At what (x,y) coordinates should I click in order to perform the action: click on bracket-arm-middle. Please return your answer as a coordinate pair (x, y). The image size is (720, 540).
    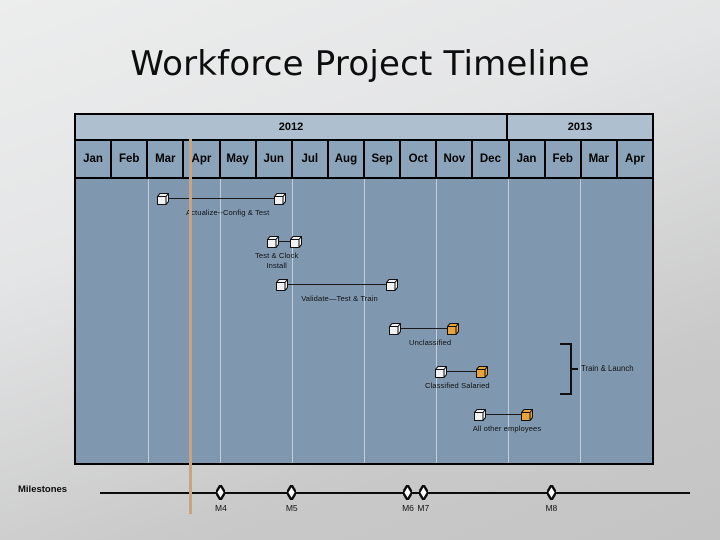
    Looking at the image, I should click on (574, 369).